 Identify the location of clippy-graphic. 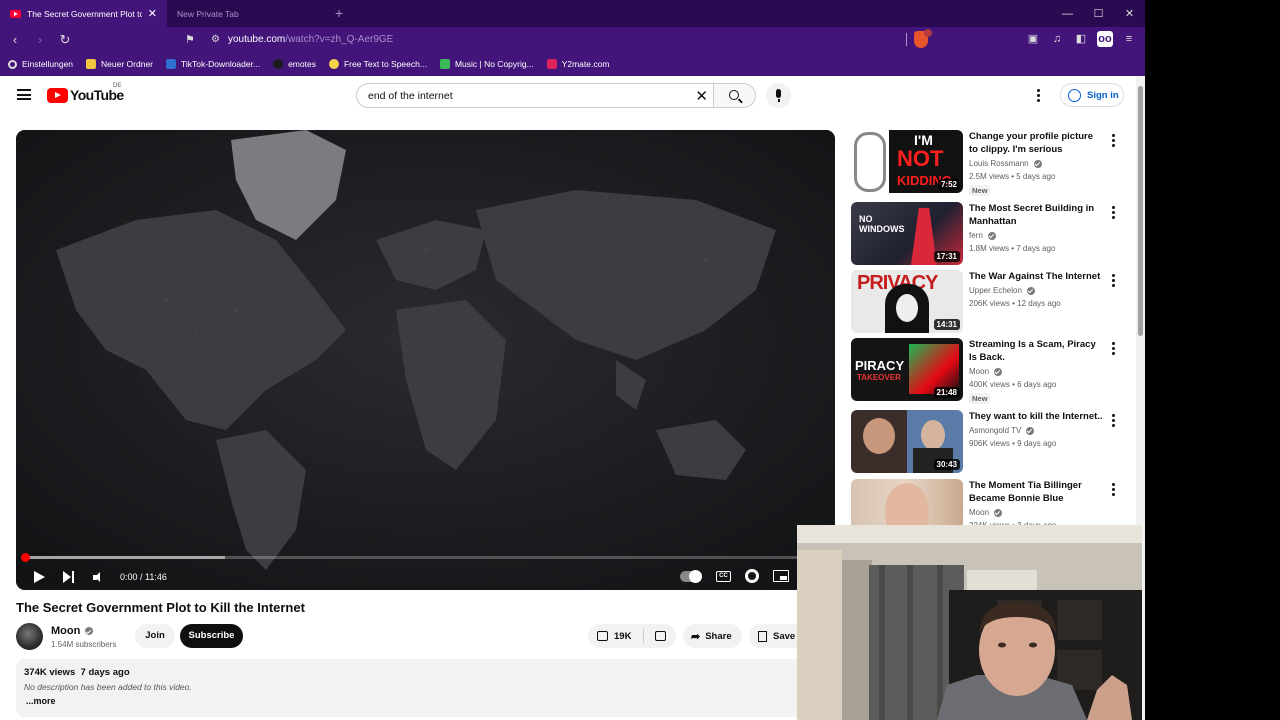
(870, 162).